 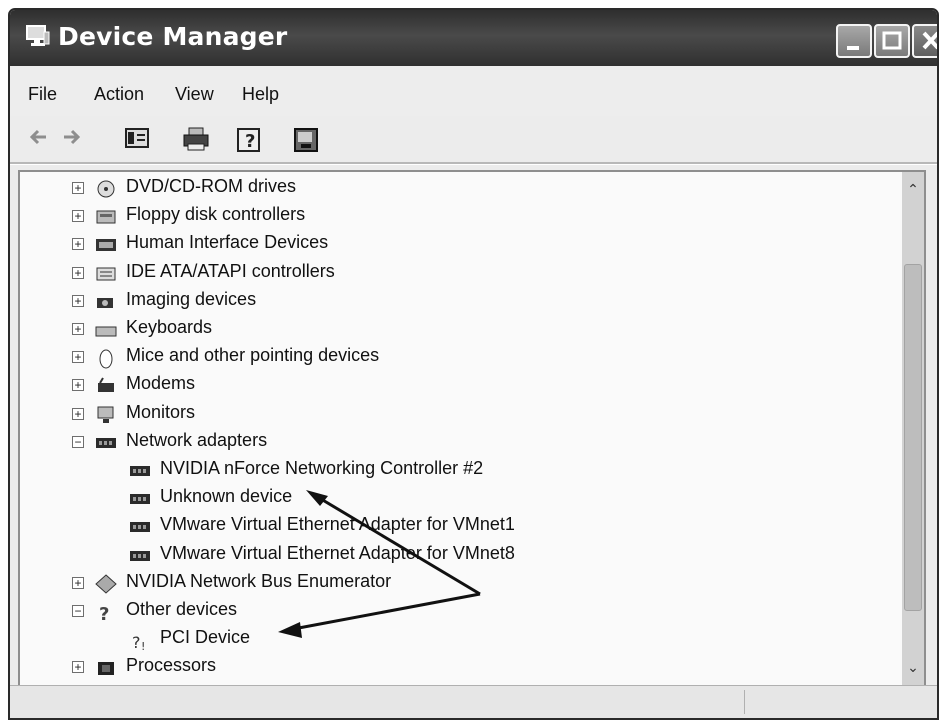 What do you see at coordinates (473, 94) in the screenshot?
I see `menu-bar: File Action View Help` at bounding box center [473, 94].